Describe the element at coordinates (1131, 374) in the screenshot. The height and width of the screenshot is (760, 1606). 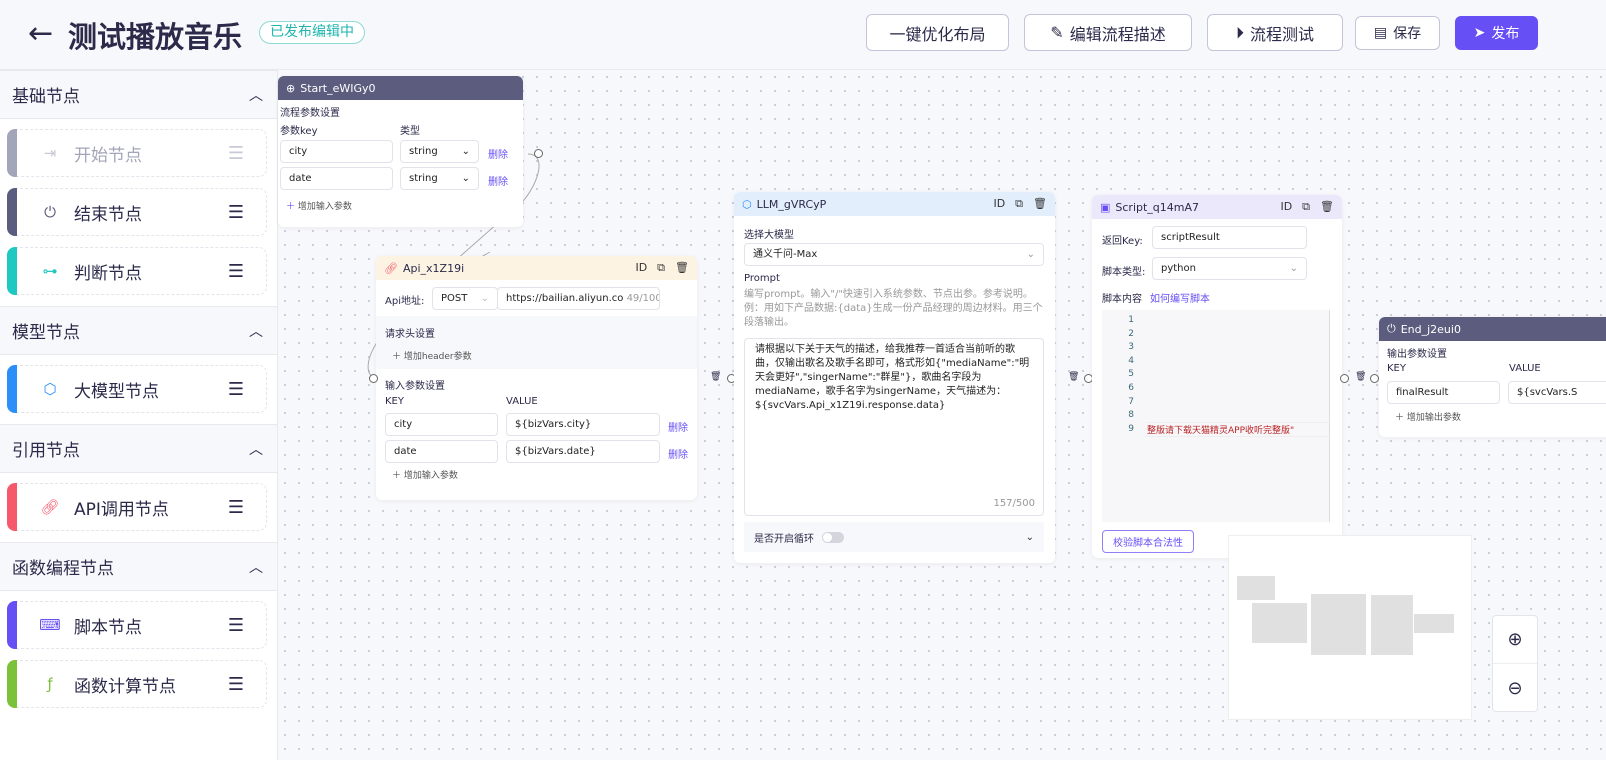
I see `line-number: 5` at that location.